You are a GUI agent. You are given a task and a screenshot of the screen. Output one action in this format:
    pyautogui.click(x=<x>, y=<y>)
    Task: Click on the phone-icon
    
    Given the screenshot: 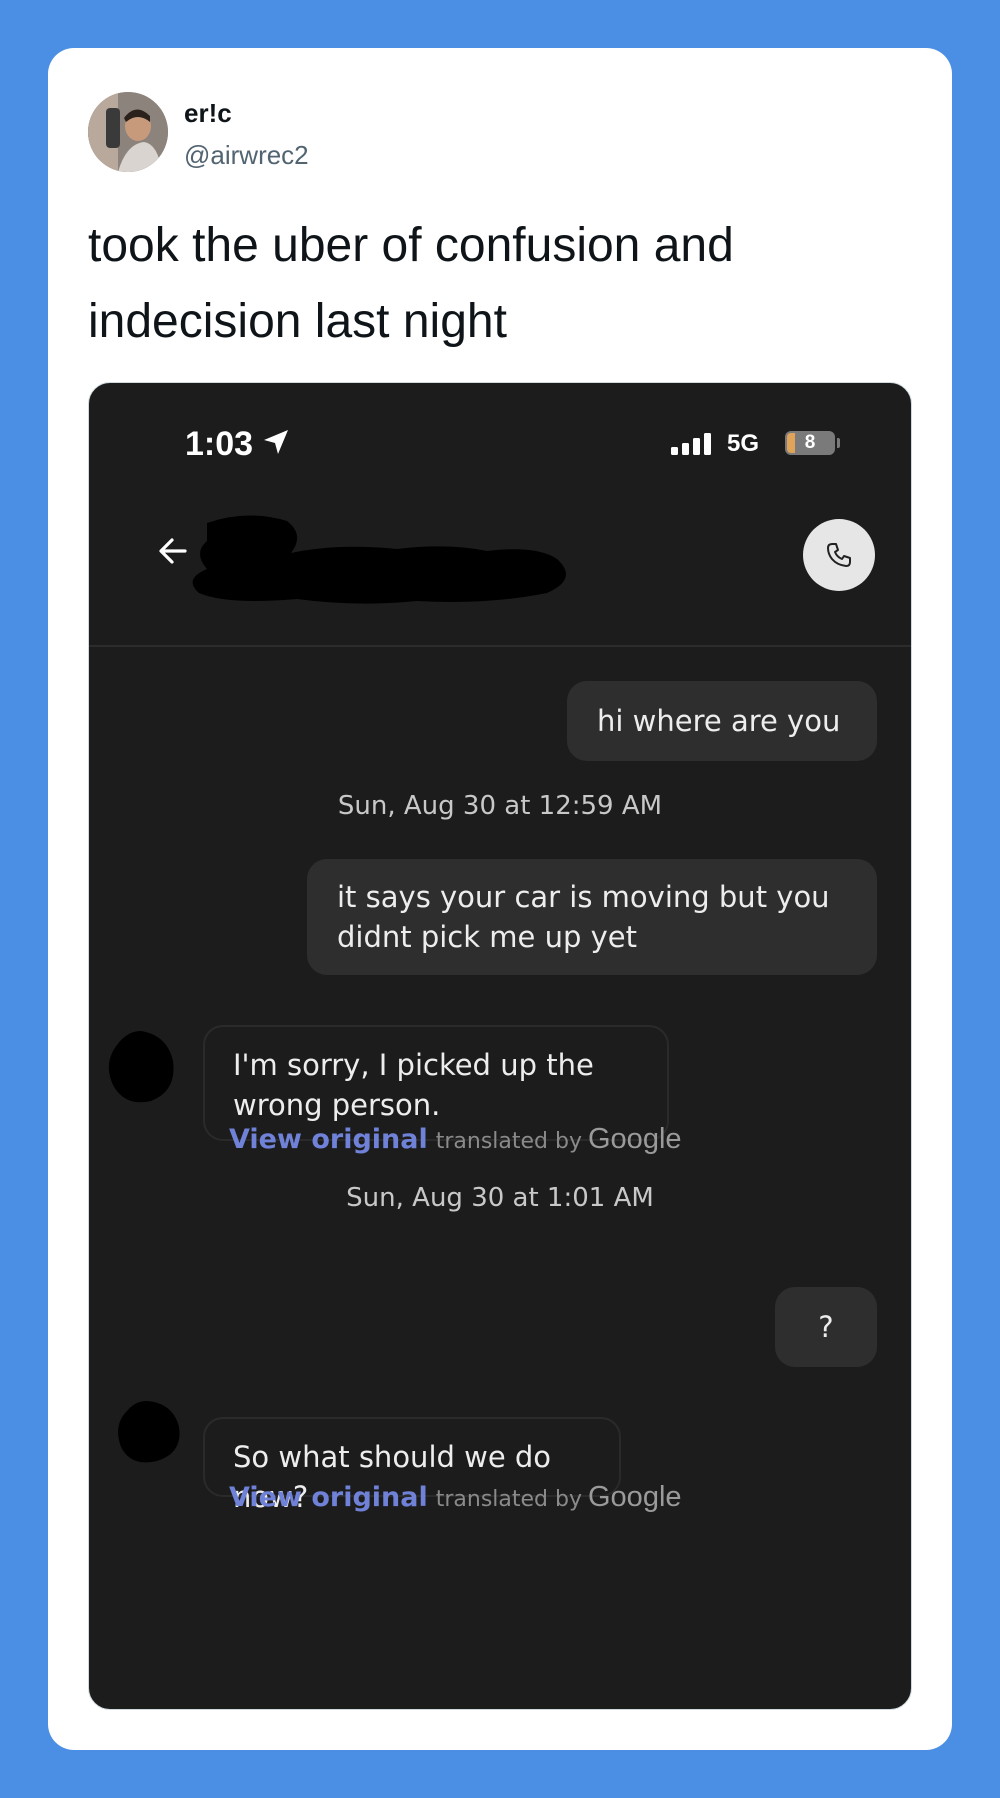 What is the action you would take?
    pyautogui.click(x=839, y=555)
    